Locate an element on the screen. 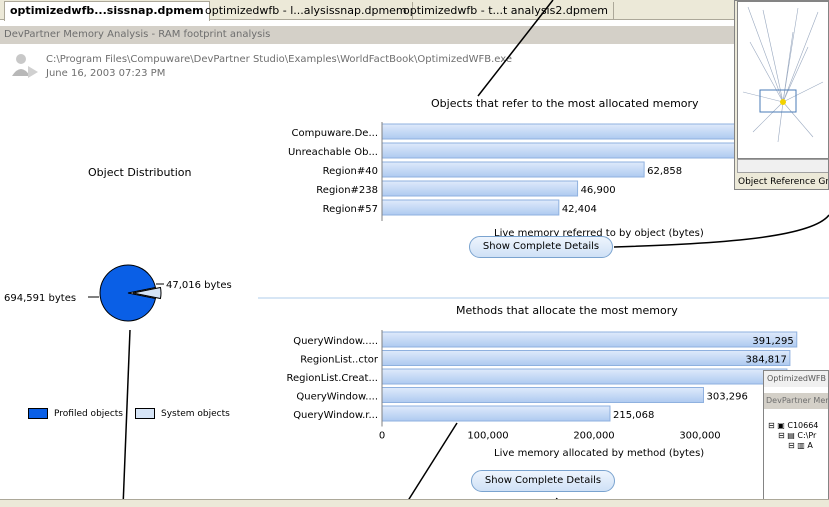 This screenshot has width=829, height=507. graph-window-label: Object Reference Graph is located at coordinates (783, 182).